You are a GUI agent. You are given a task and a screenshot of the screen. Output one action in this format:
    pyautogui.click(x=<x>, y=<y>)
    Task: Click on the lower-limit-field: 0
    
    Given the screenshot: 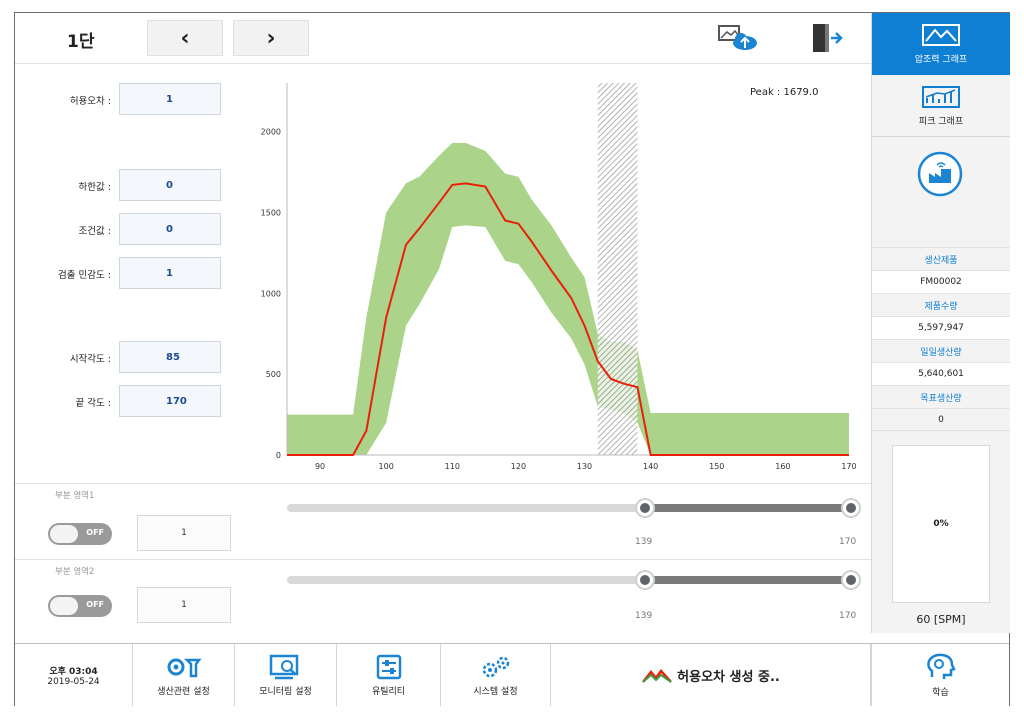 What is the action you would take?
    pyautogui.click(x=170, y=185)
    